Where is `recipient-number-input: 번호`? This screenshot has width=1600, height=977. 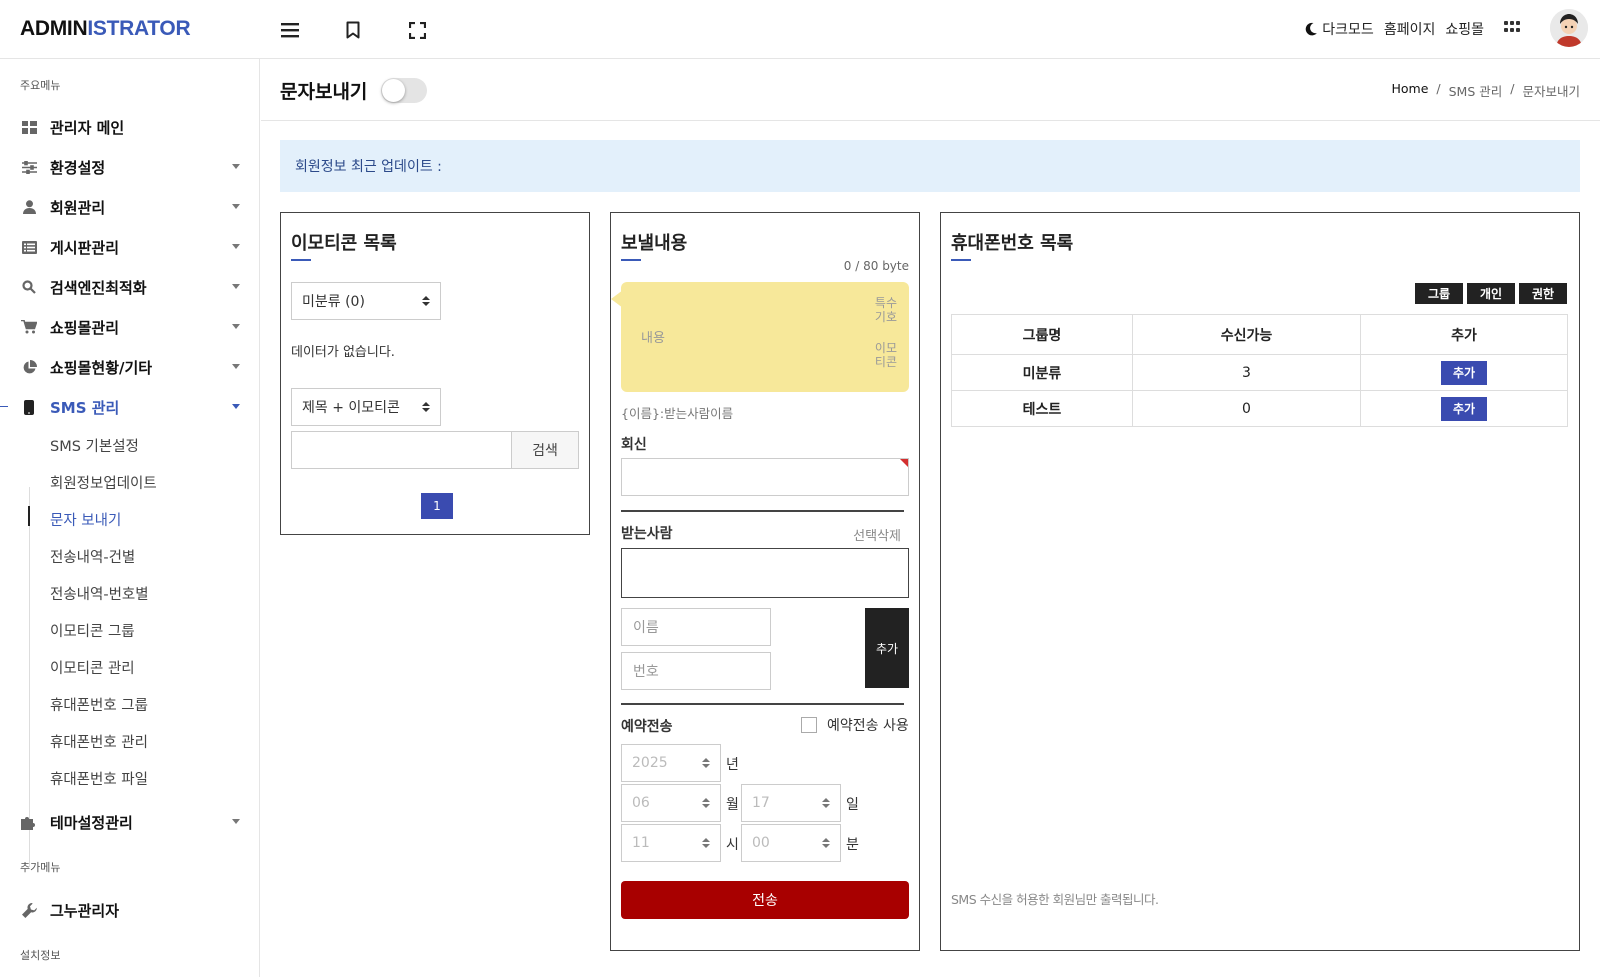
recipient-number-input: 번호 is located at coordinates (696, 671).